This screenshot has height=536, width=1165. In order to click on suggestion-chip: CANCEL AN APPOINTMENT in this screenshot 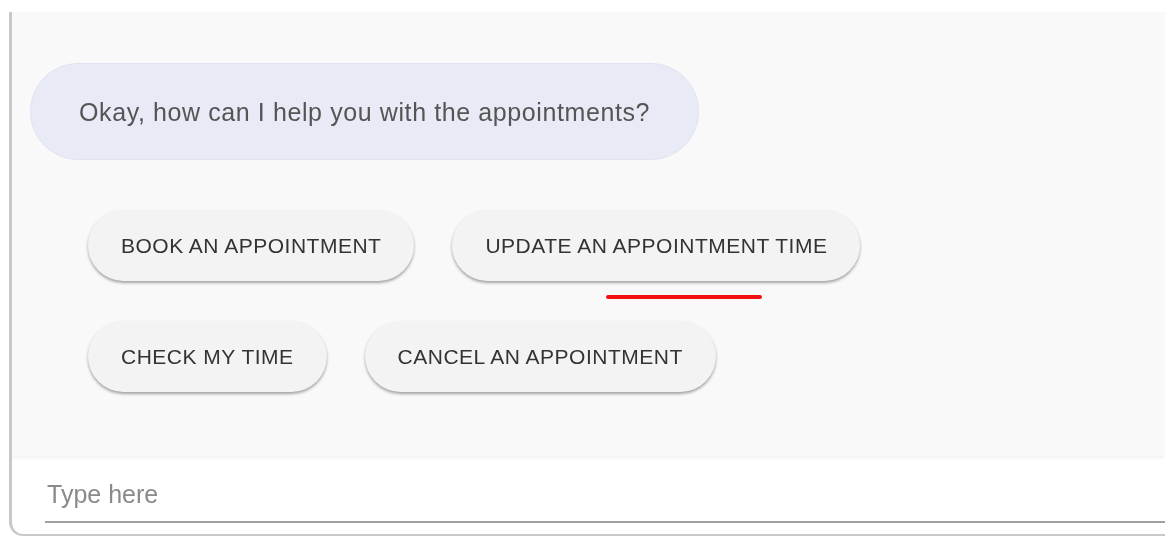, I will do `click(540, 356)`.